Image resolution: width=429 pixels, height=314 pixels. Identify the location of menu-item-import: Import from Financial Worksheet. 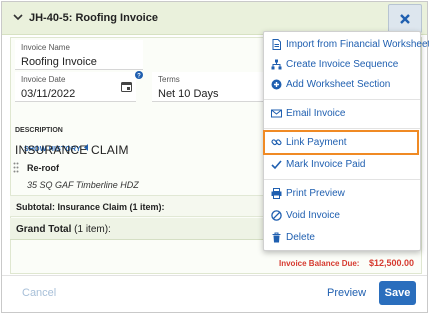
(346, 45).